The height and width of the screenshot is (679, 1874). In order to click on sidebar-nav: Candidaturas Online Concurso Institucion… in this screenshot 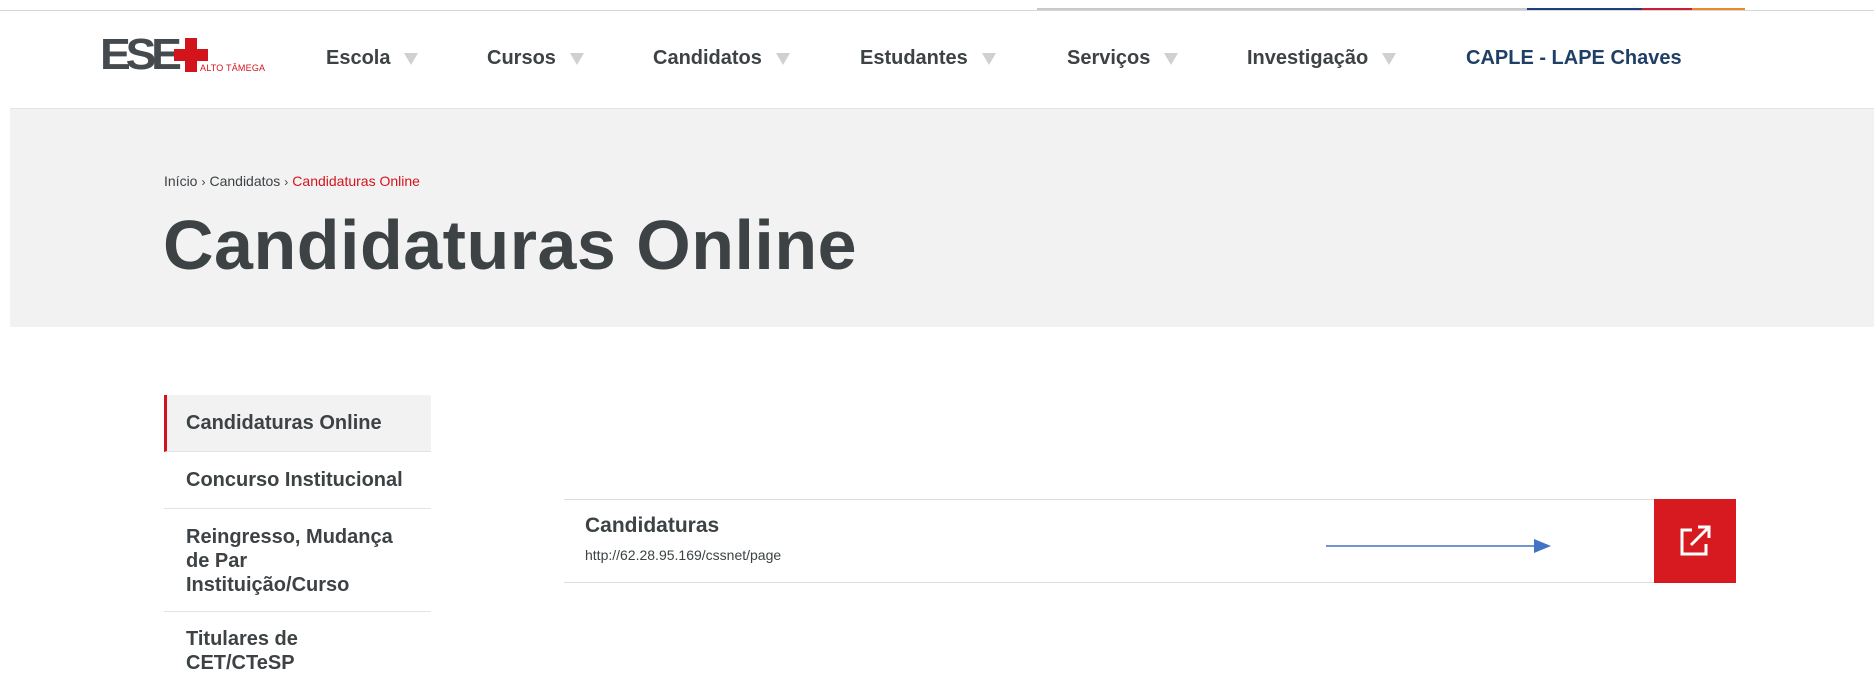, I will do `click(297, 535)`.